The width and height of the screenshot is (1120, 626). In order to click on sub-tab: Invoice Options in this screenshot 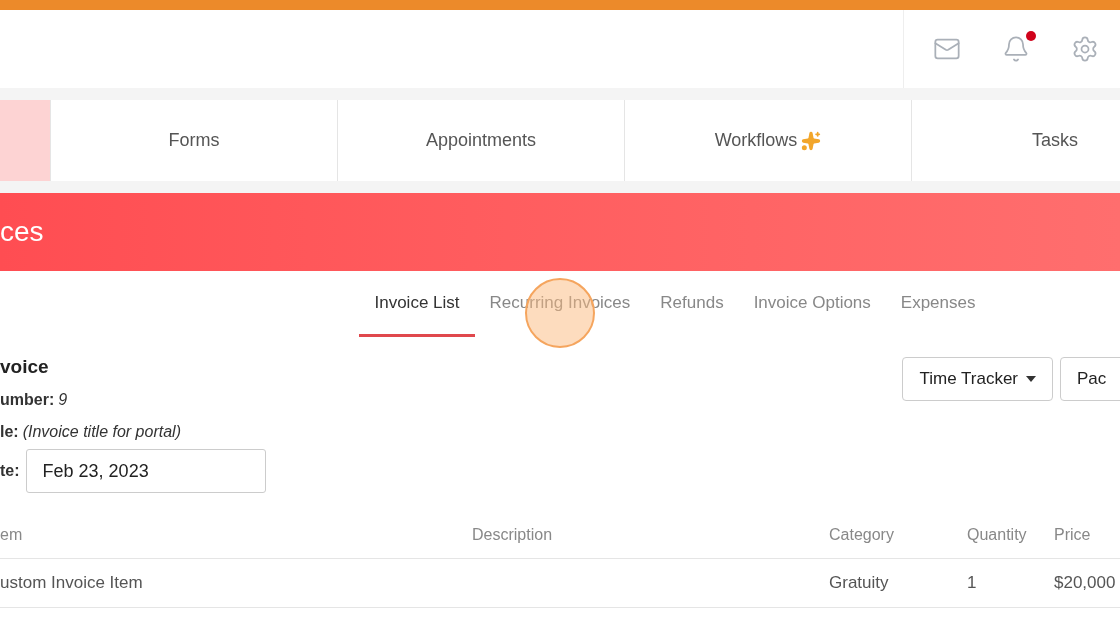, I will do `click(812, 304)`.